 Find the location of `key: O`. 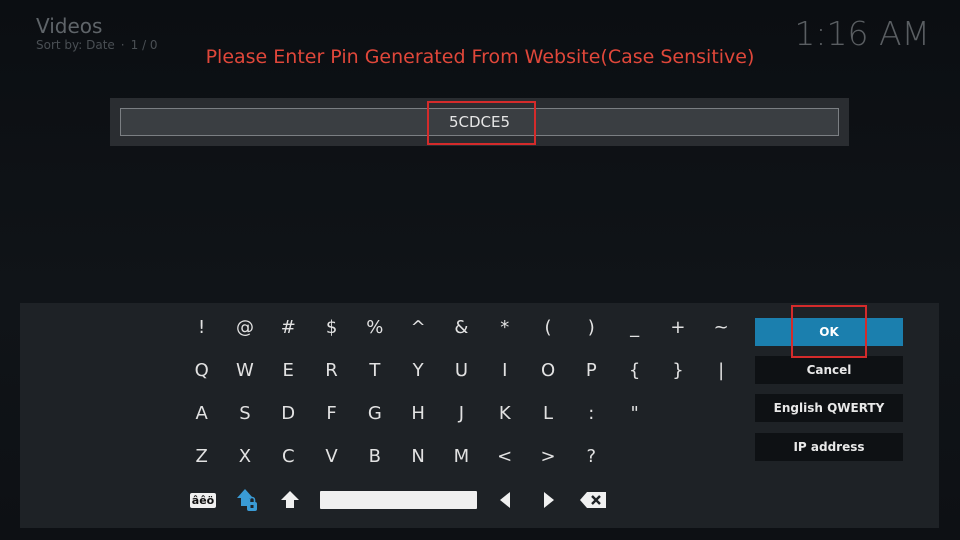

key: O is located at coordinates (547, 370).